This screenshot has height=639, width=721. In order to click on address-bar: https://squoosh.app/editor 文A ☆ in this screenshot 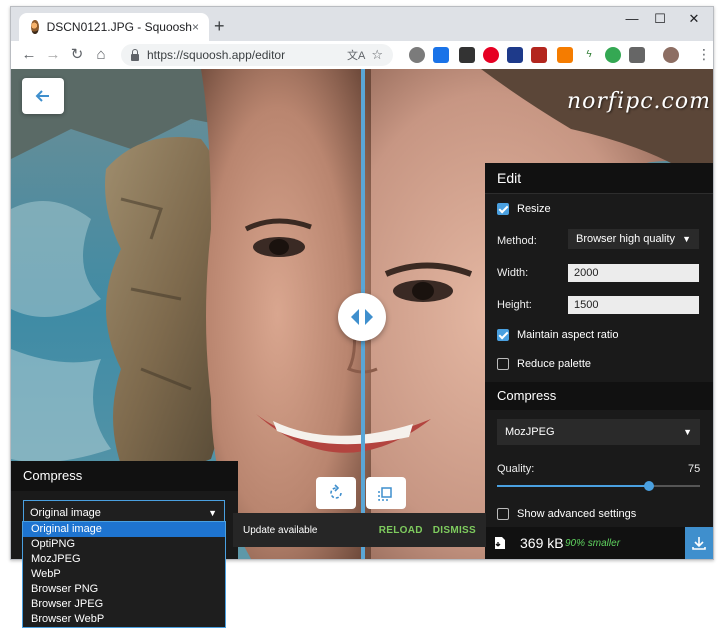, I will do `click(257, 55)`.